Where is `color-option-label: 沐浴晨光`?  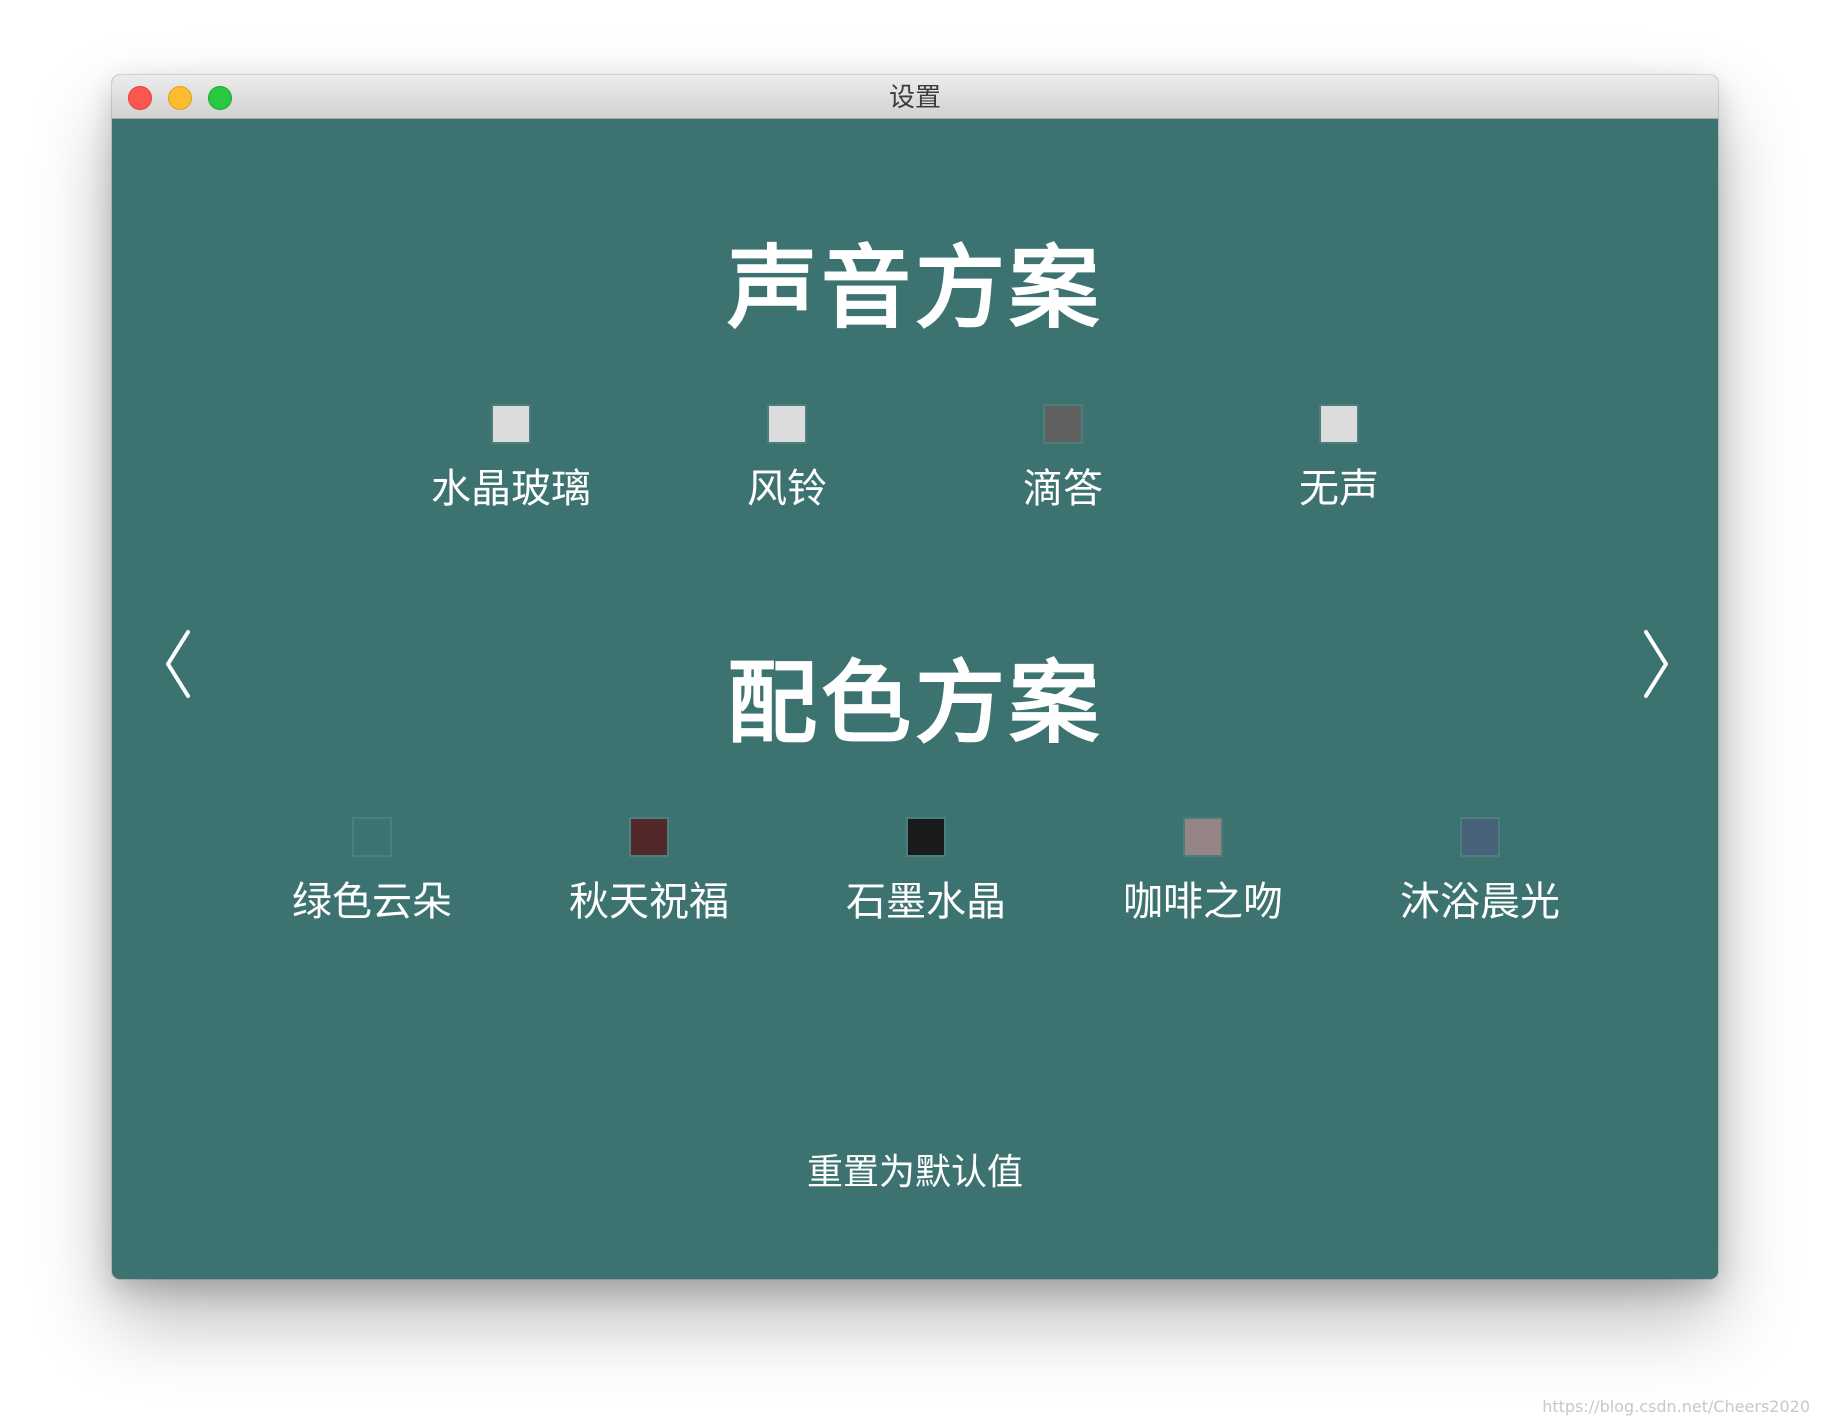 color-option-label: 沐浴晨光 is located at coordinates (1480, 902).